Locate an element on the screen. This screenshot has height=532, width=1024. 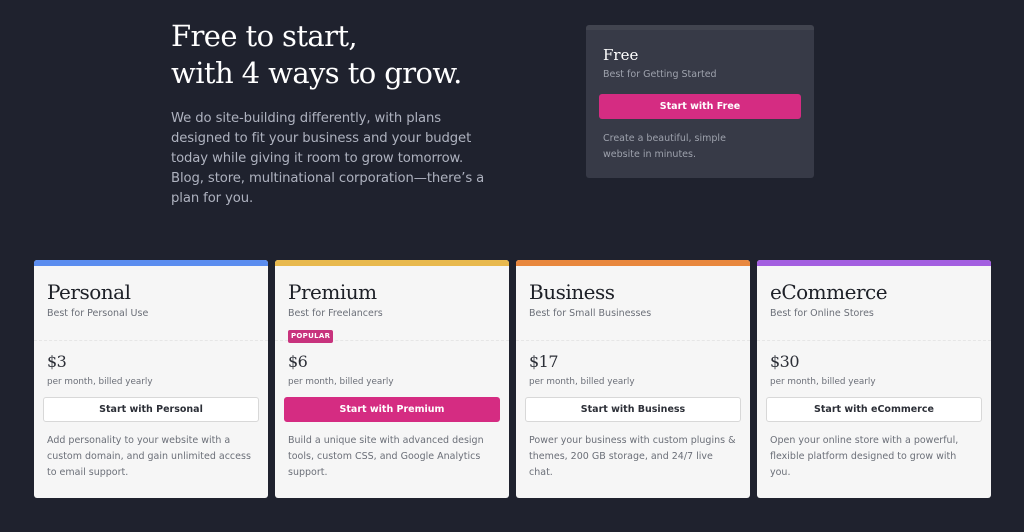
start-with-free-button: Start with Free is located at coordinates (700, 106).